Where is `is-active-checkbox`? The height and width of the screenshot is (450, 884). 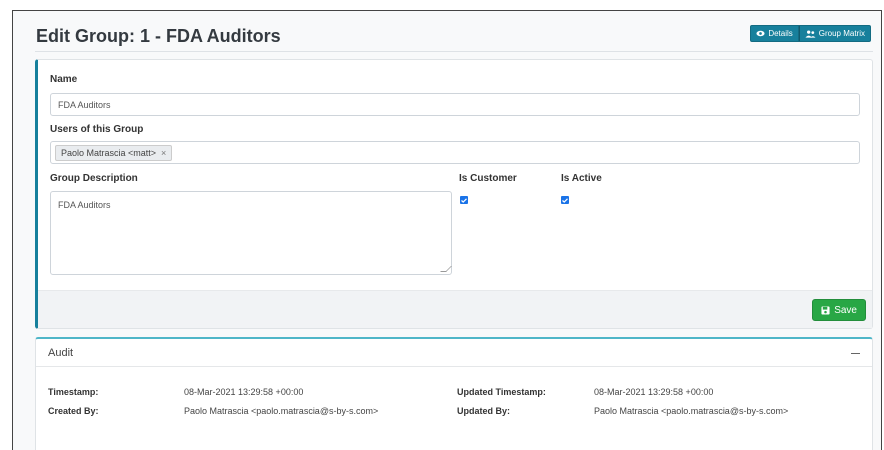
is-active-checkbox is located at coordinates (565, 200).